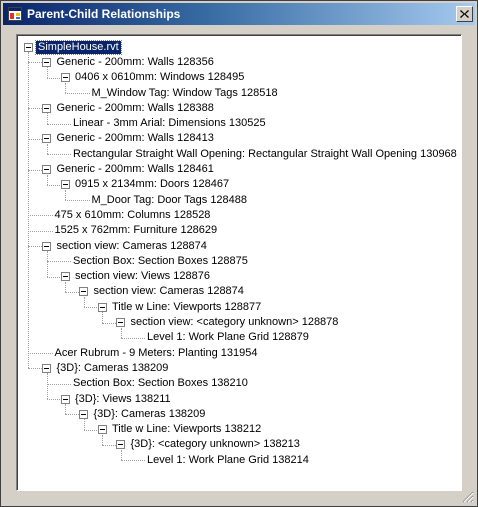 This screenshot has width=478, height=507. What do you see at coordinates (78, 47) in the screenshot?
I see `tree-node-selected: SimpleHouse.rvt` at bounding box center [78, 47].